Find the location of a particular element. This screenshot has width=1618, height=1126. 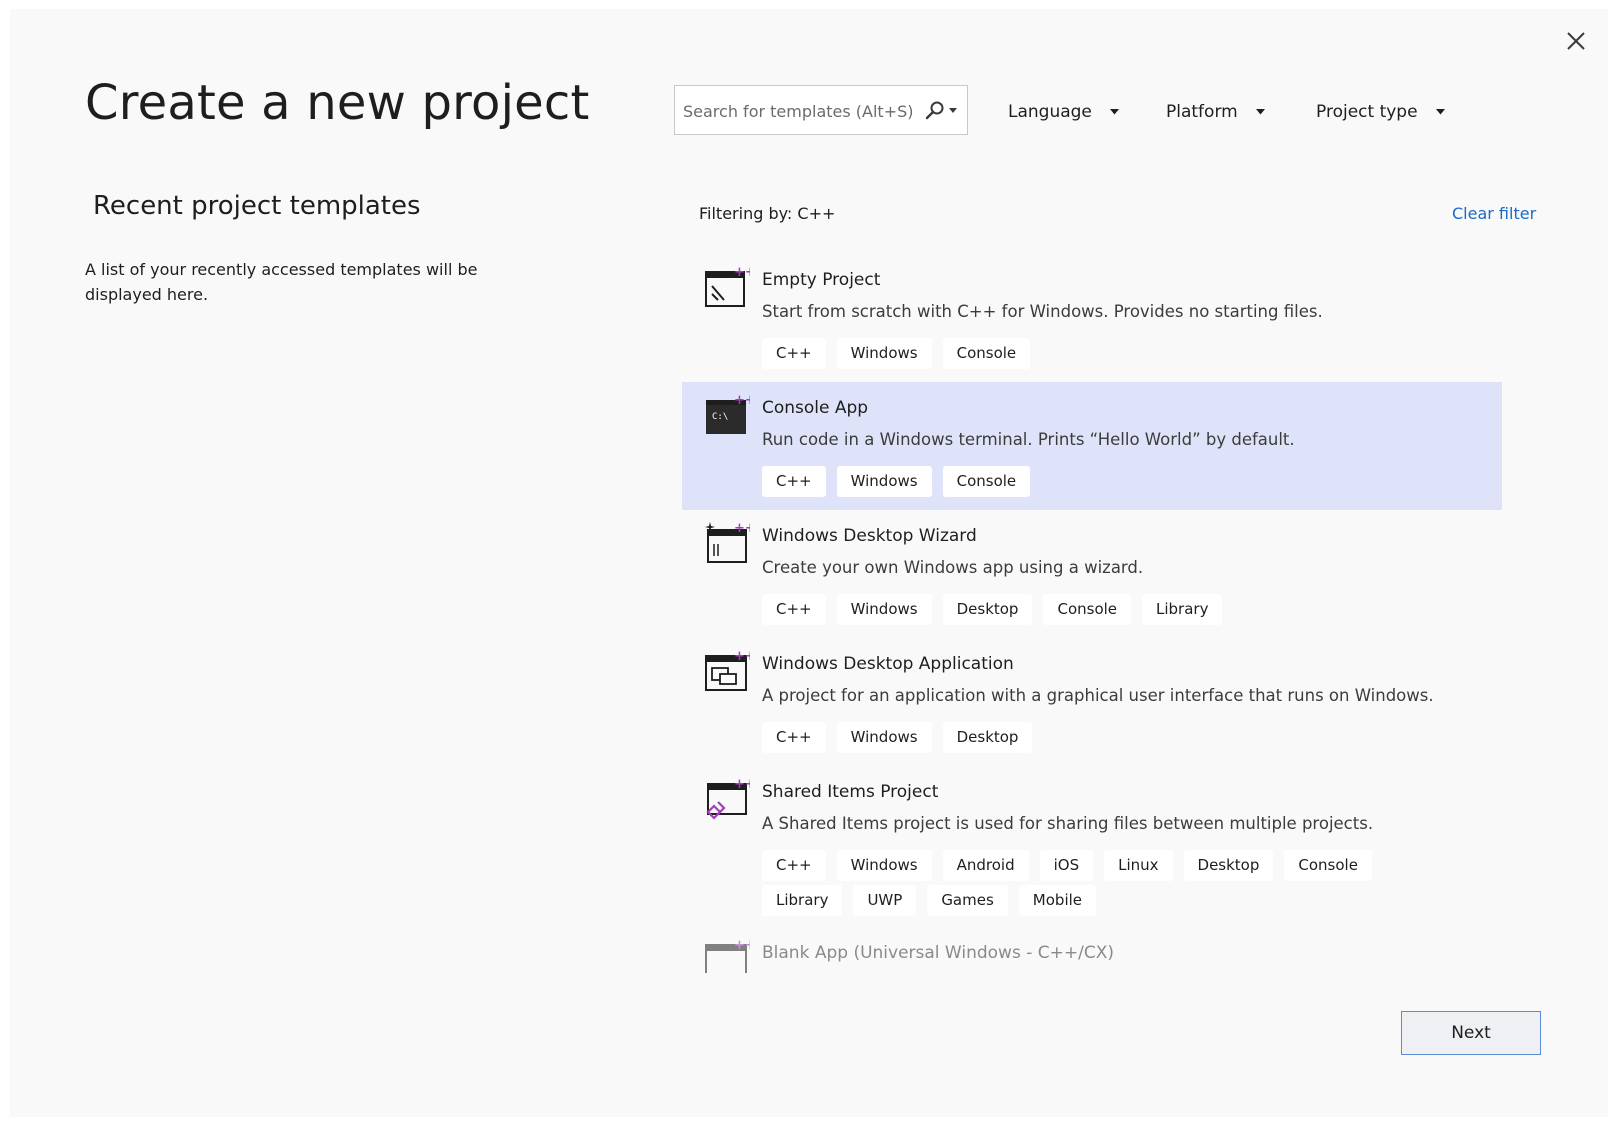

tag: Linux is located at coordinates (1138, 865).